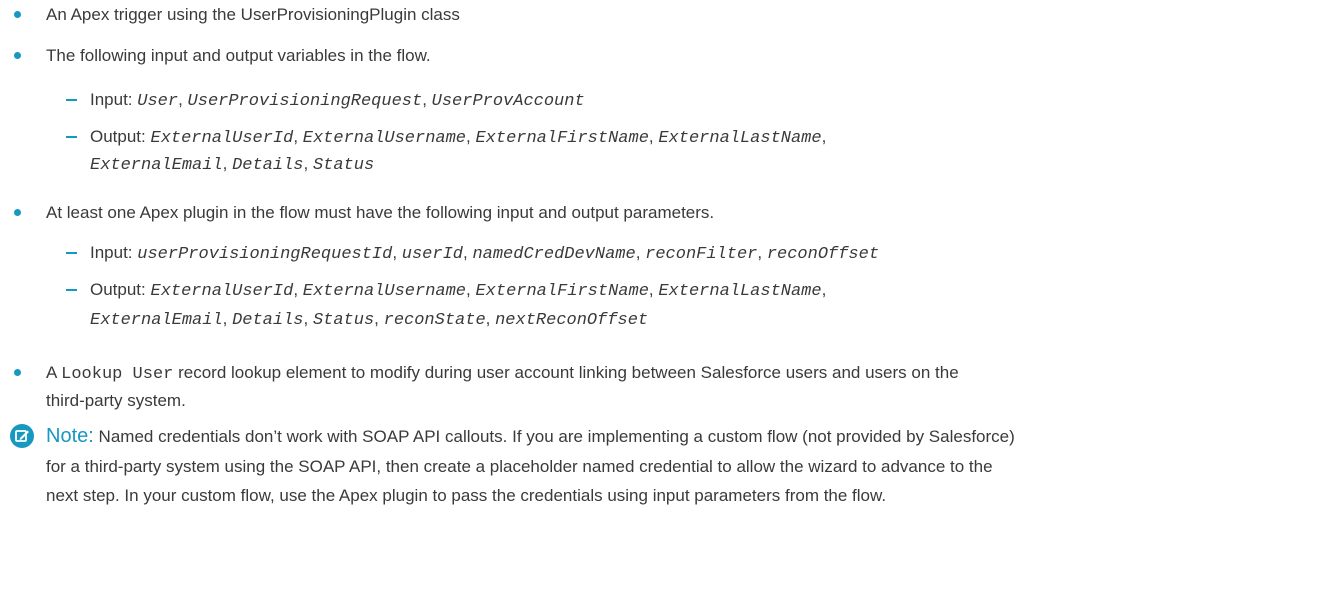  What do you see at coordinates (116, 400) in the screenshot?
I see `list-item-lookup-user-cont: third-party system.` at bounding box center [116, 400].